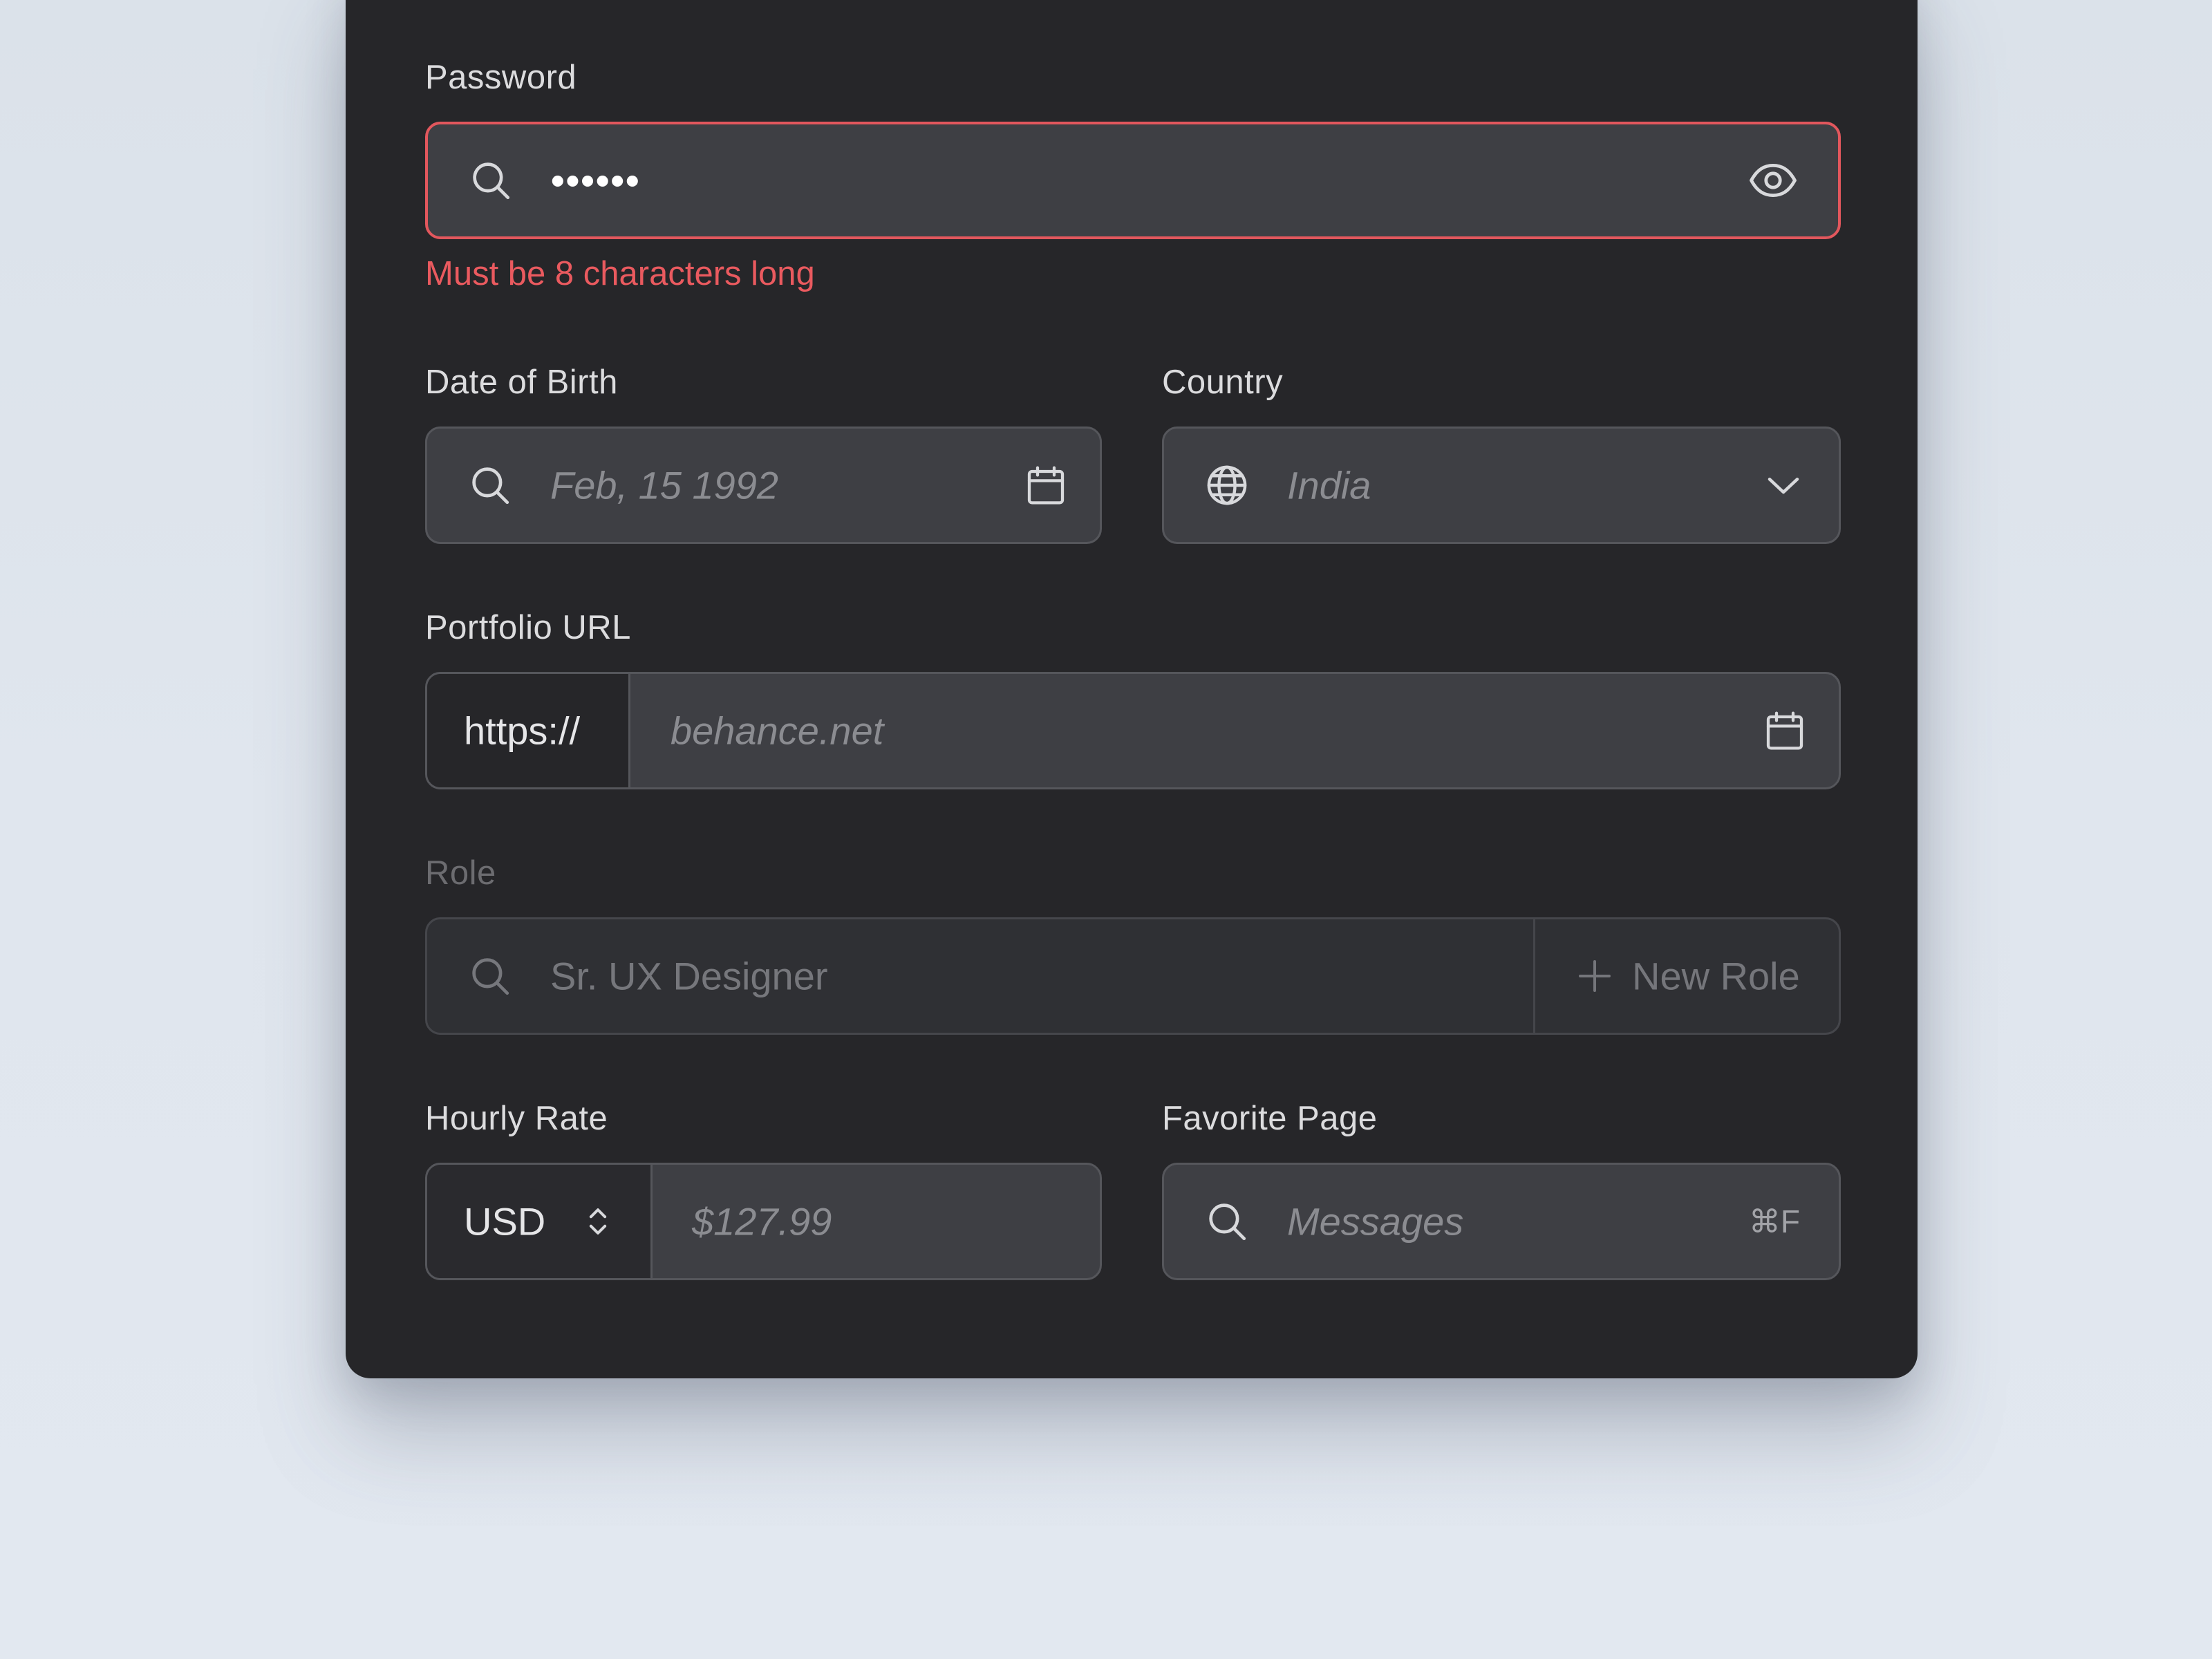 This screenshot has width=2212, height=1659. What do you see at coordinates (505, 1221) in the screenshot?
I see `currency-value: USD` at bounding box center [505, 1221].